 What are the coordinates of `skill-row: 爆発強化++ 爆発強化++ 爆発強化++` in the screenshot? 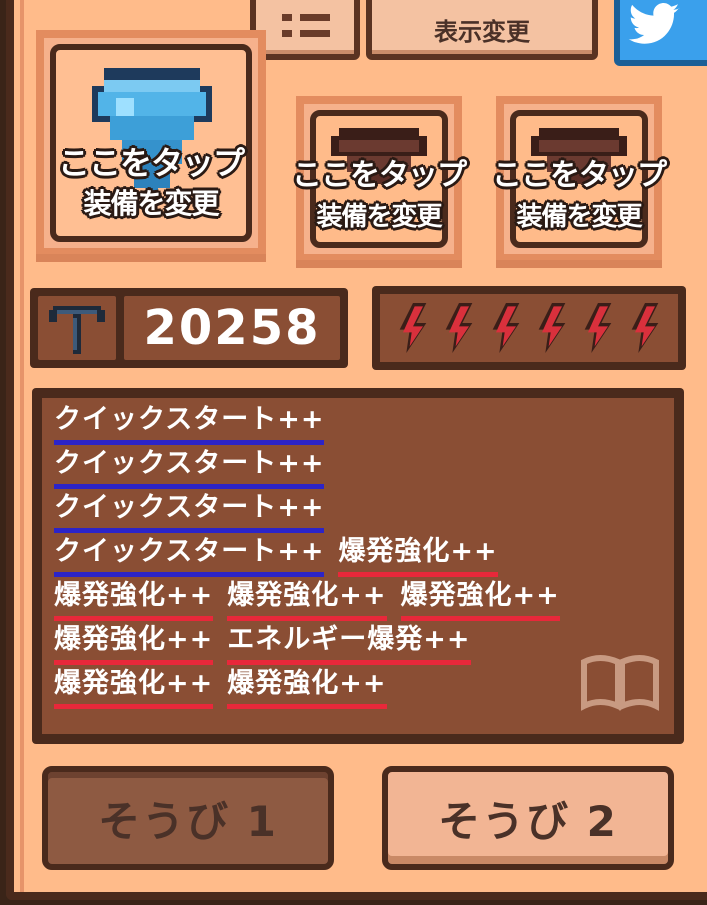 It's located at (307, 600).